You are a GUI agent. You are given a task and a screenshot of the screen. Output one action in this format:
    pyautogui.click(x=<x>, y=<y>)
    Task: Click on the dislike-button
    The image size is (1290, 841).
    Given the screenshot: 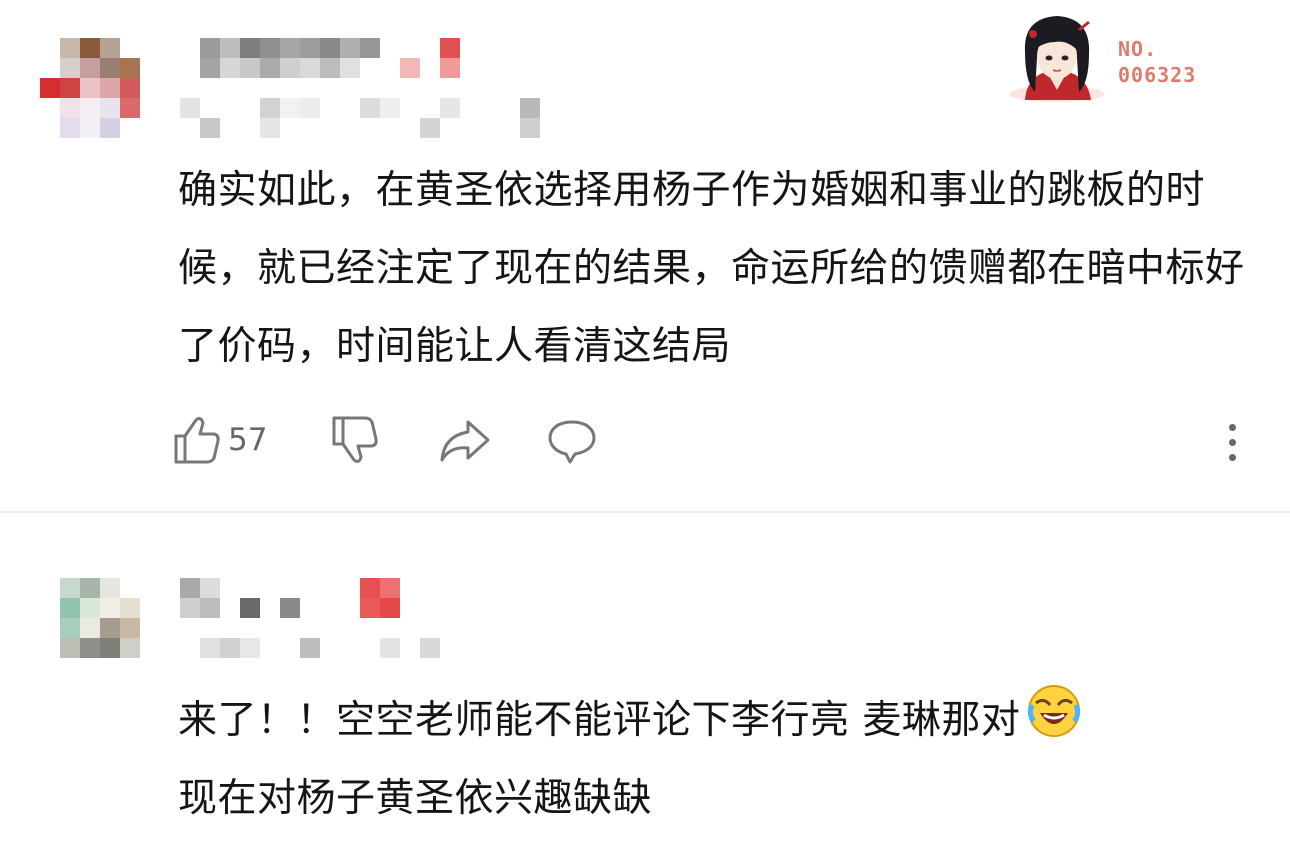 What is the action you would take?
    pyautogui.click(x=355, y=440)
    